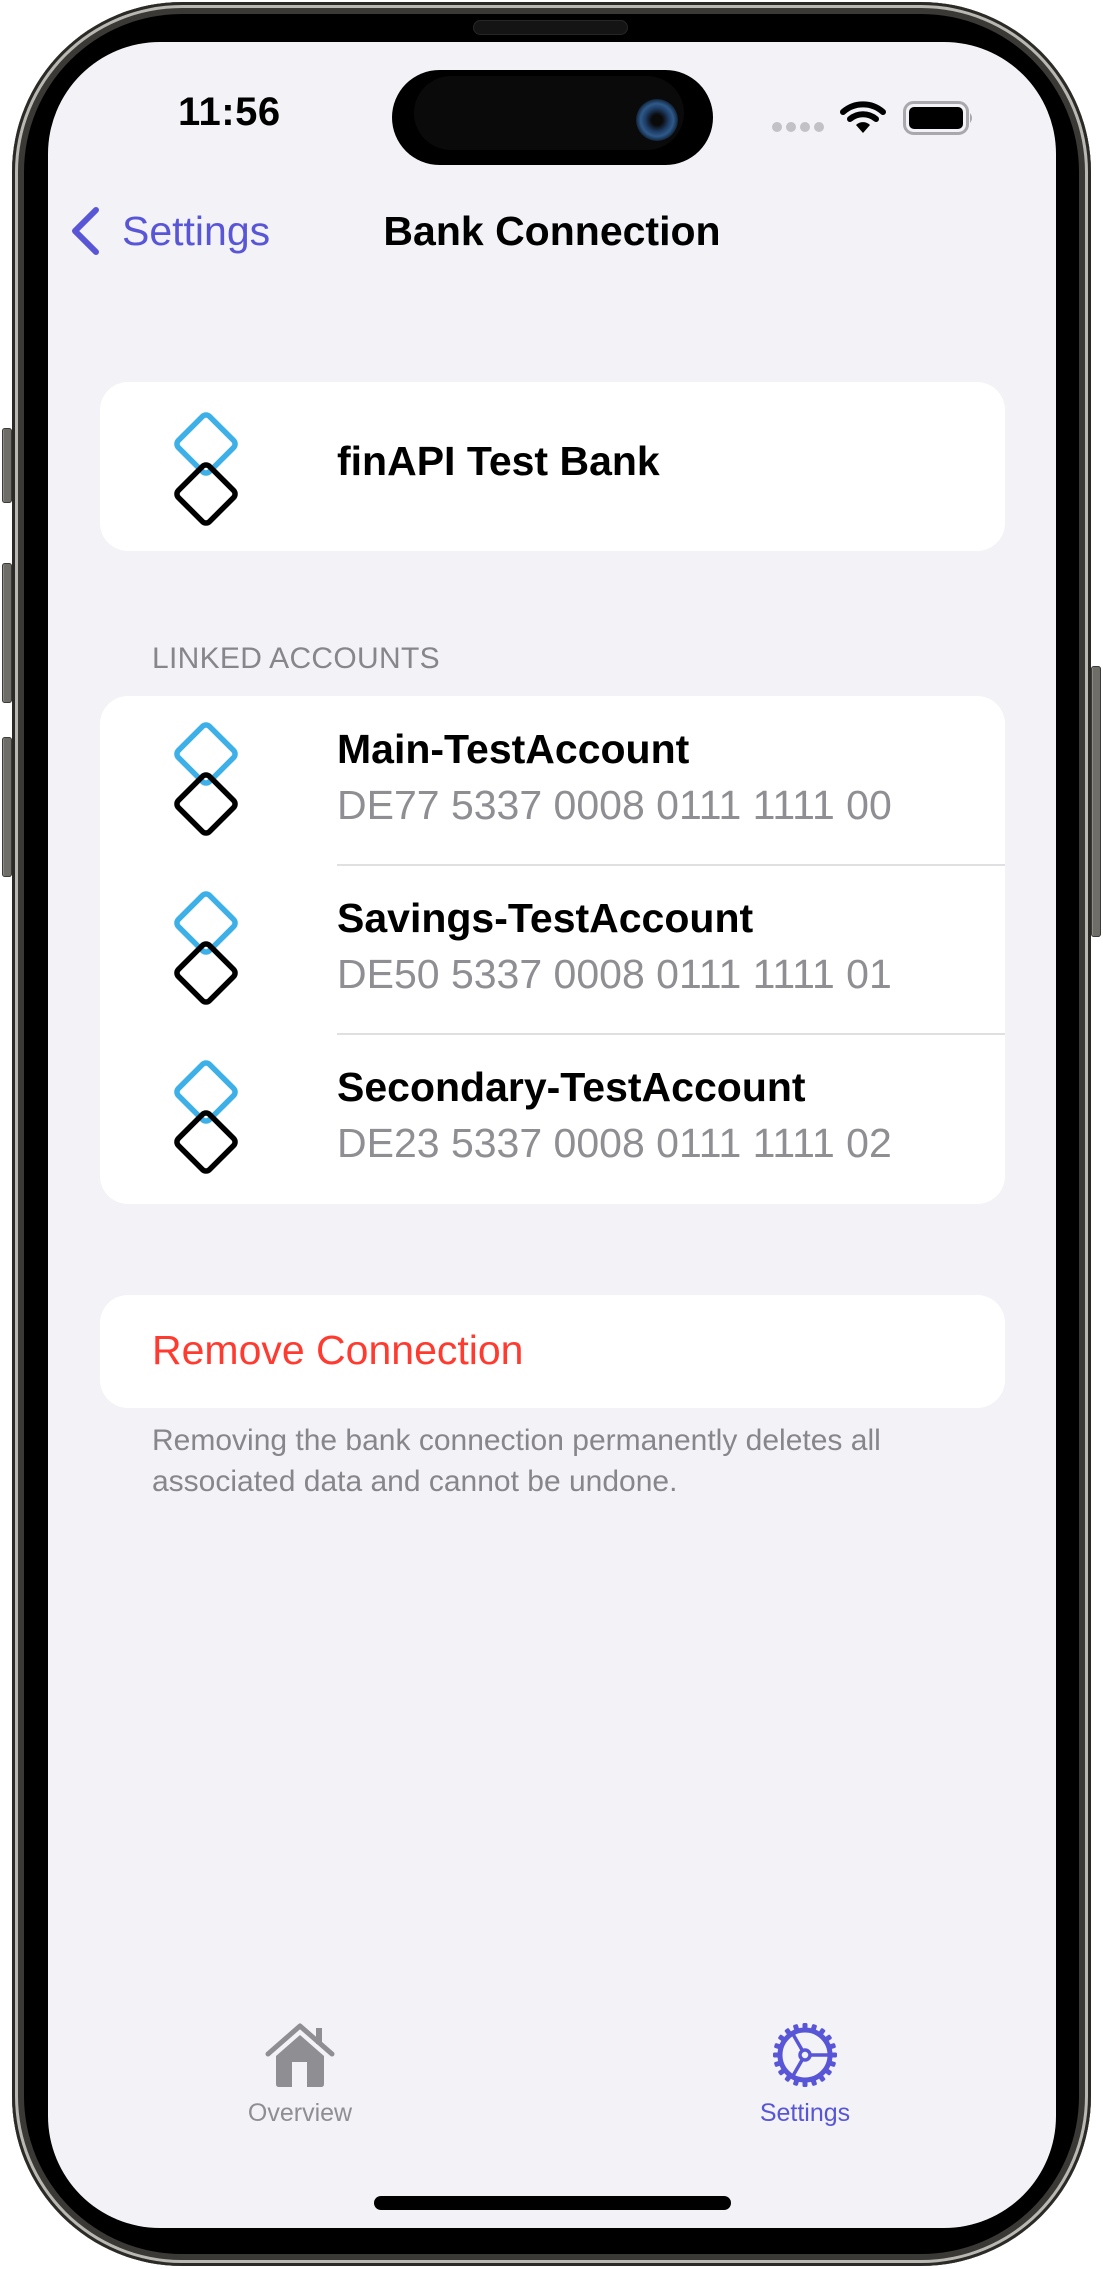 The width and height of the screenshot is (1103, 2269). I want to click on page-title: Bank Connection, so click(552, 231).